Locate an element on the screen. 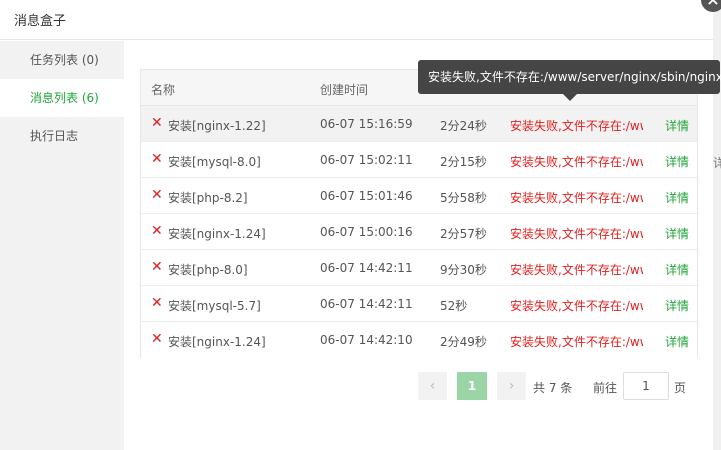 The height and width of the screenshot is (450, 721). goto-label: 前往 is located at coordinates (605, 388).